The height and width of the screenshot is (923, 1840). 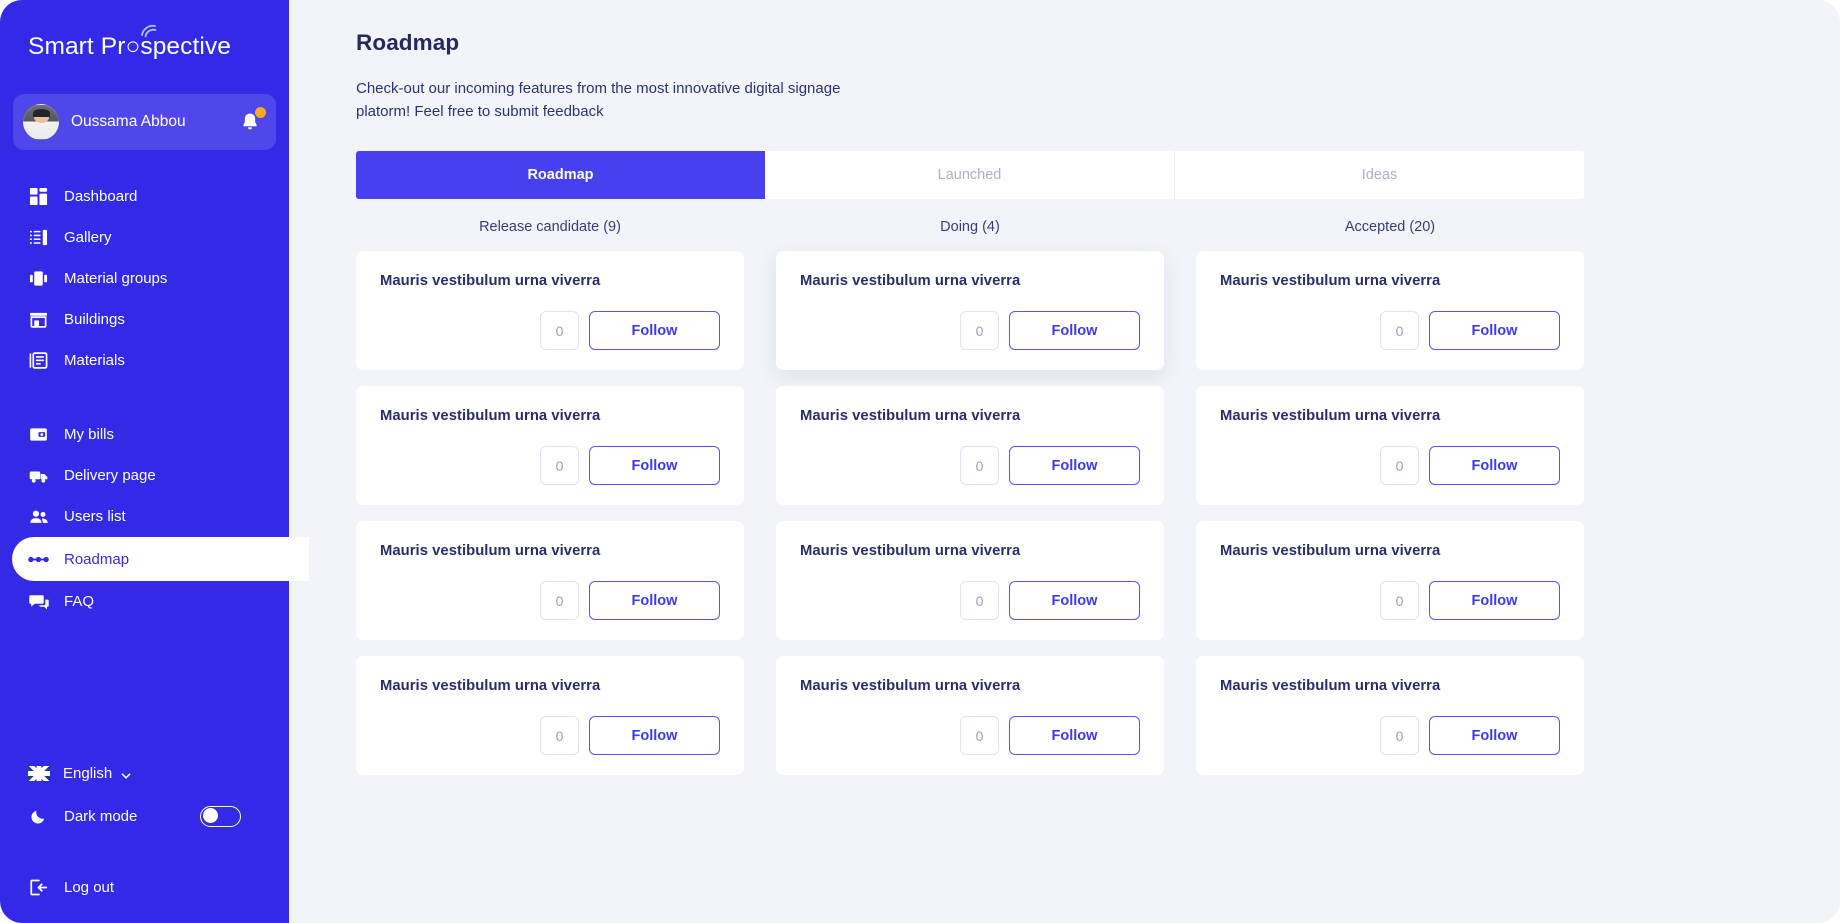 I want to click on sidebar-divider-gap, so click(x=144, y=397).